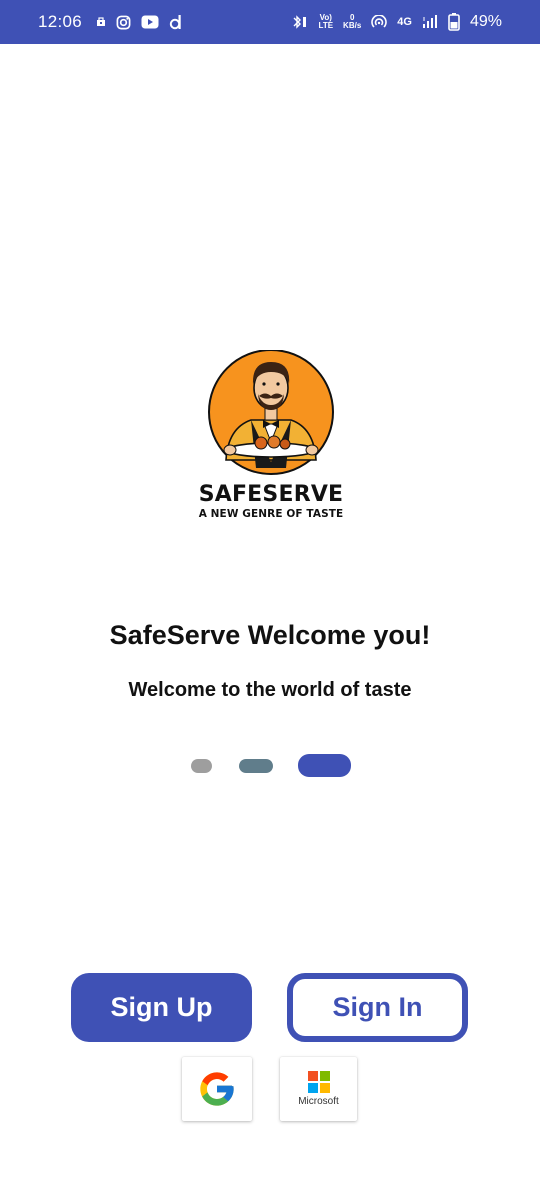  I want to click on instagram-icon, so click(123, 22).